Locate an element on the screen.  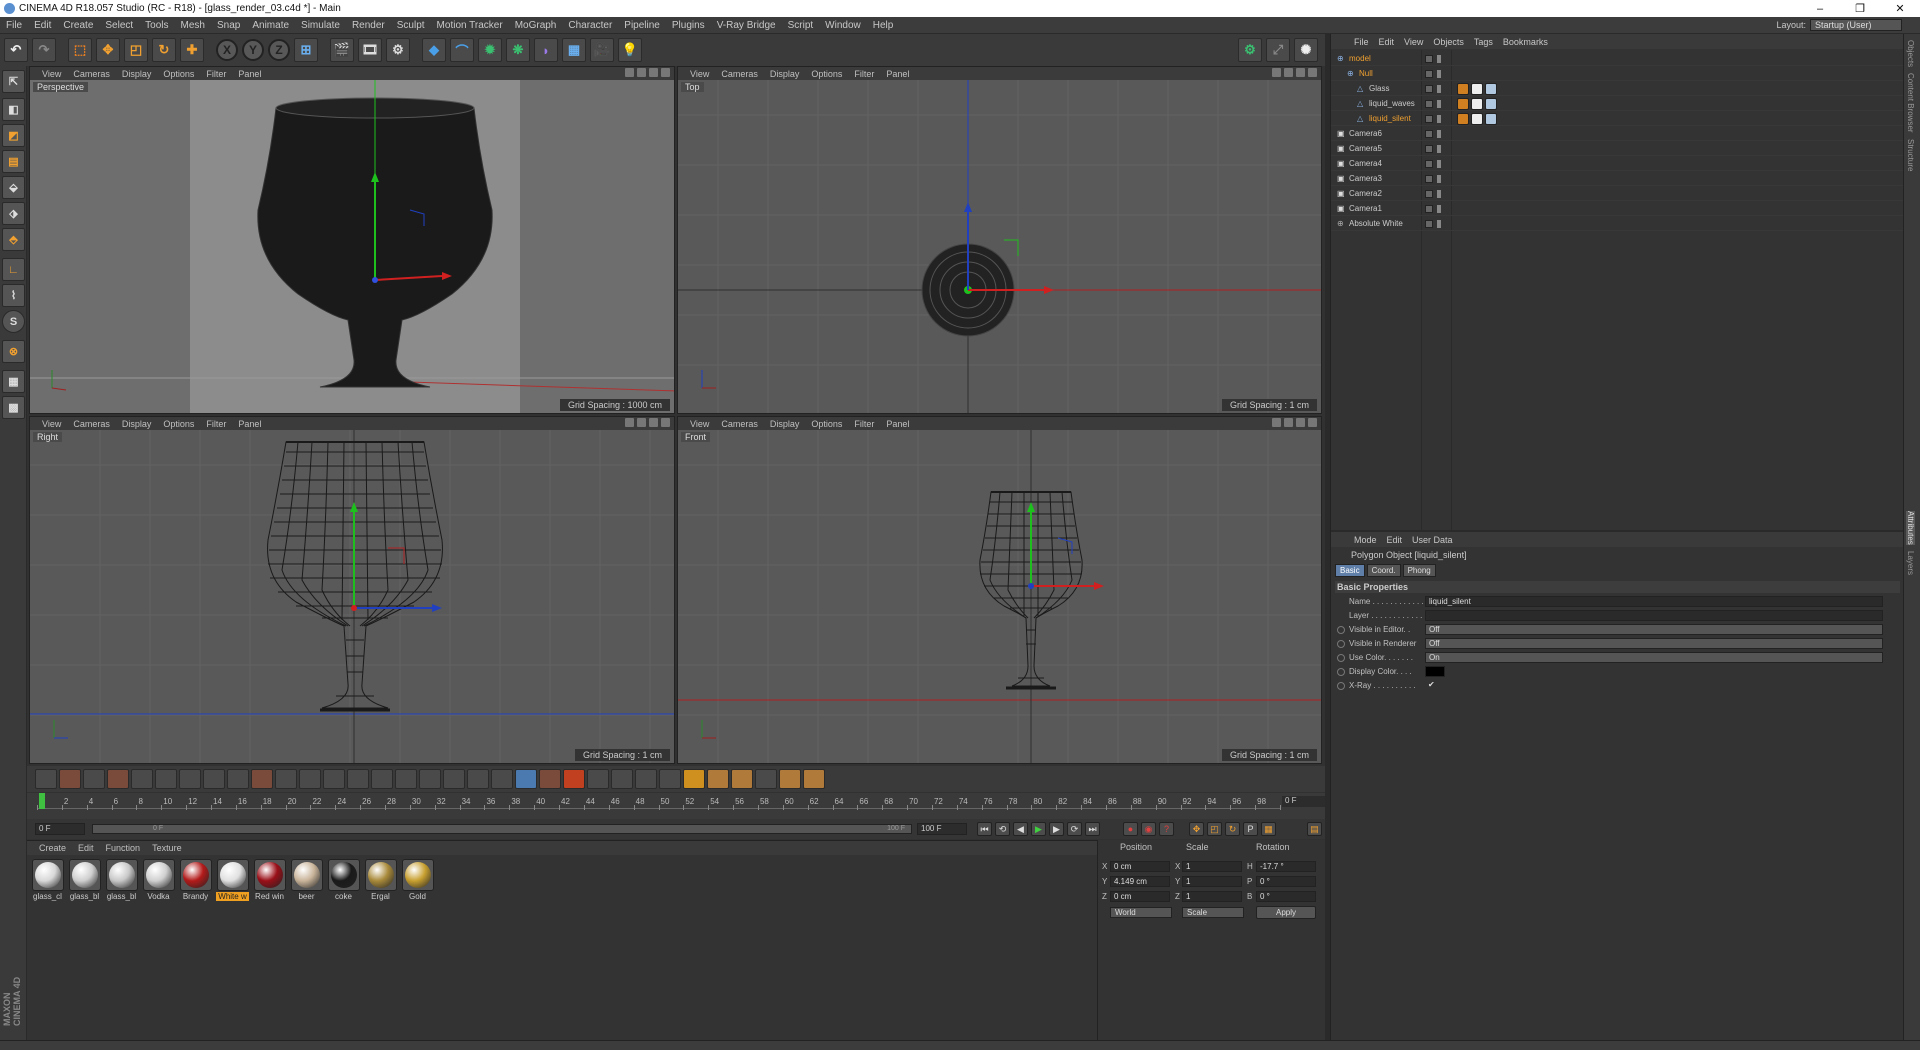
tab-phong: Phong is located at coordinates (1419, 570).